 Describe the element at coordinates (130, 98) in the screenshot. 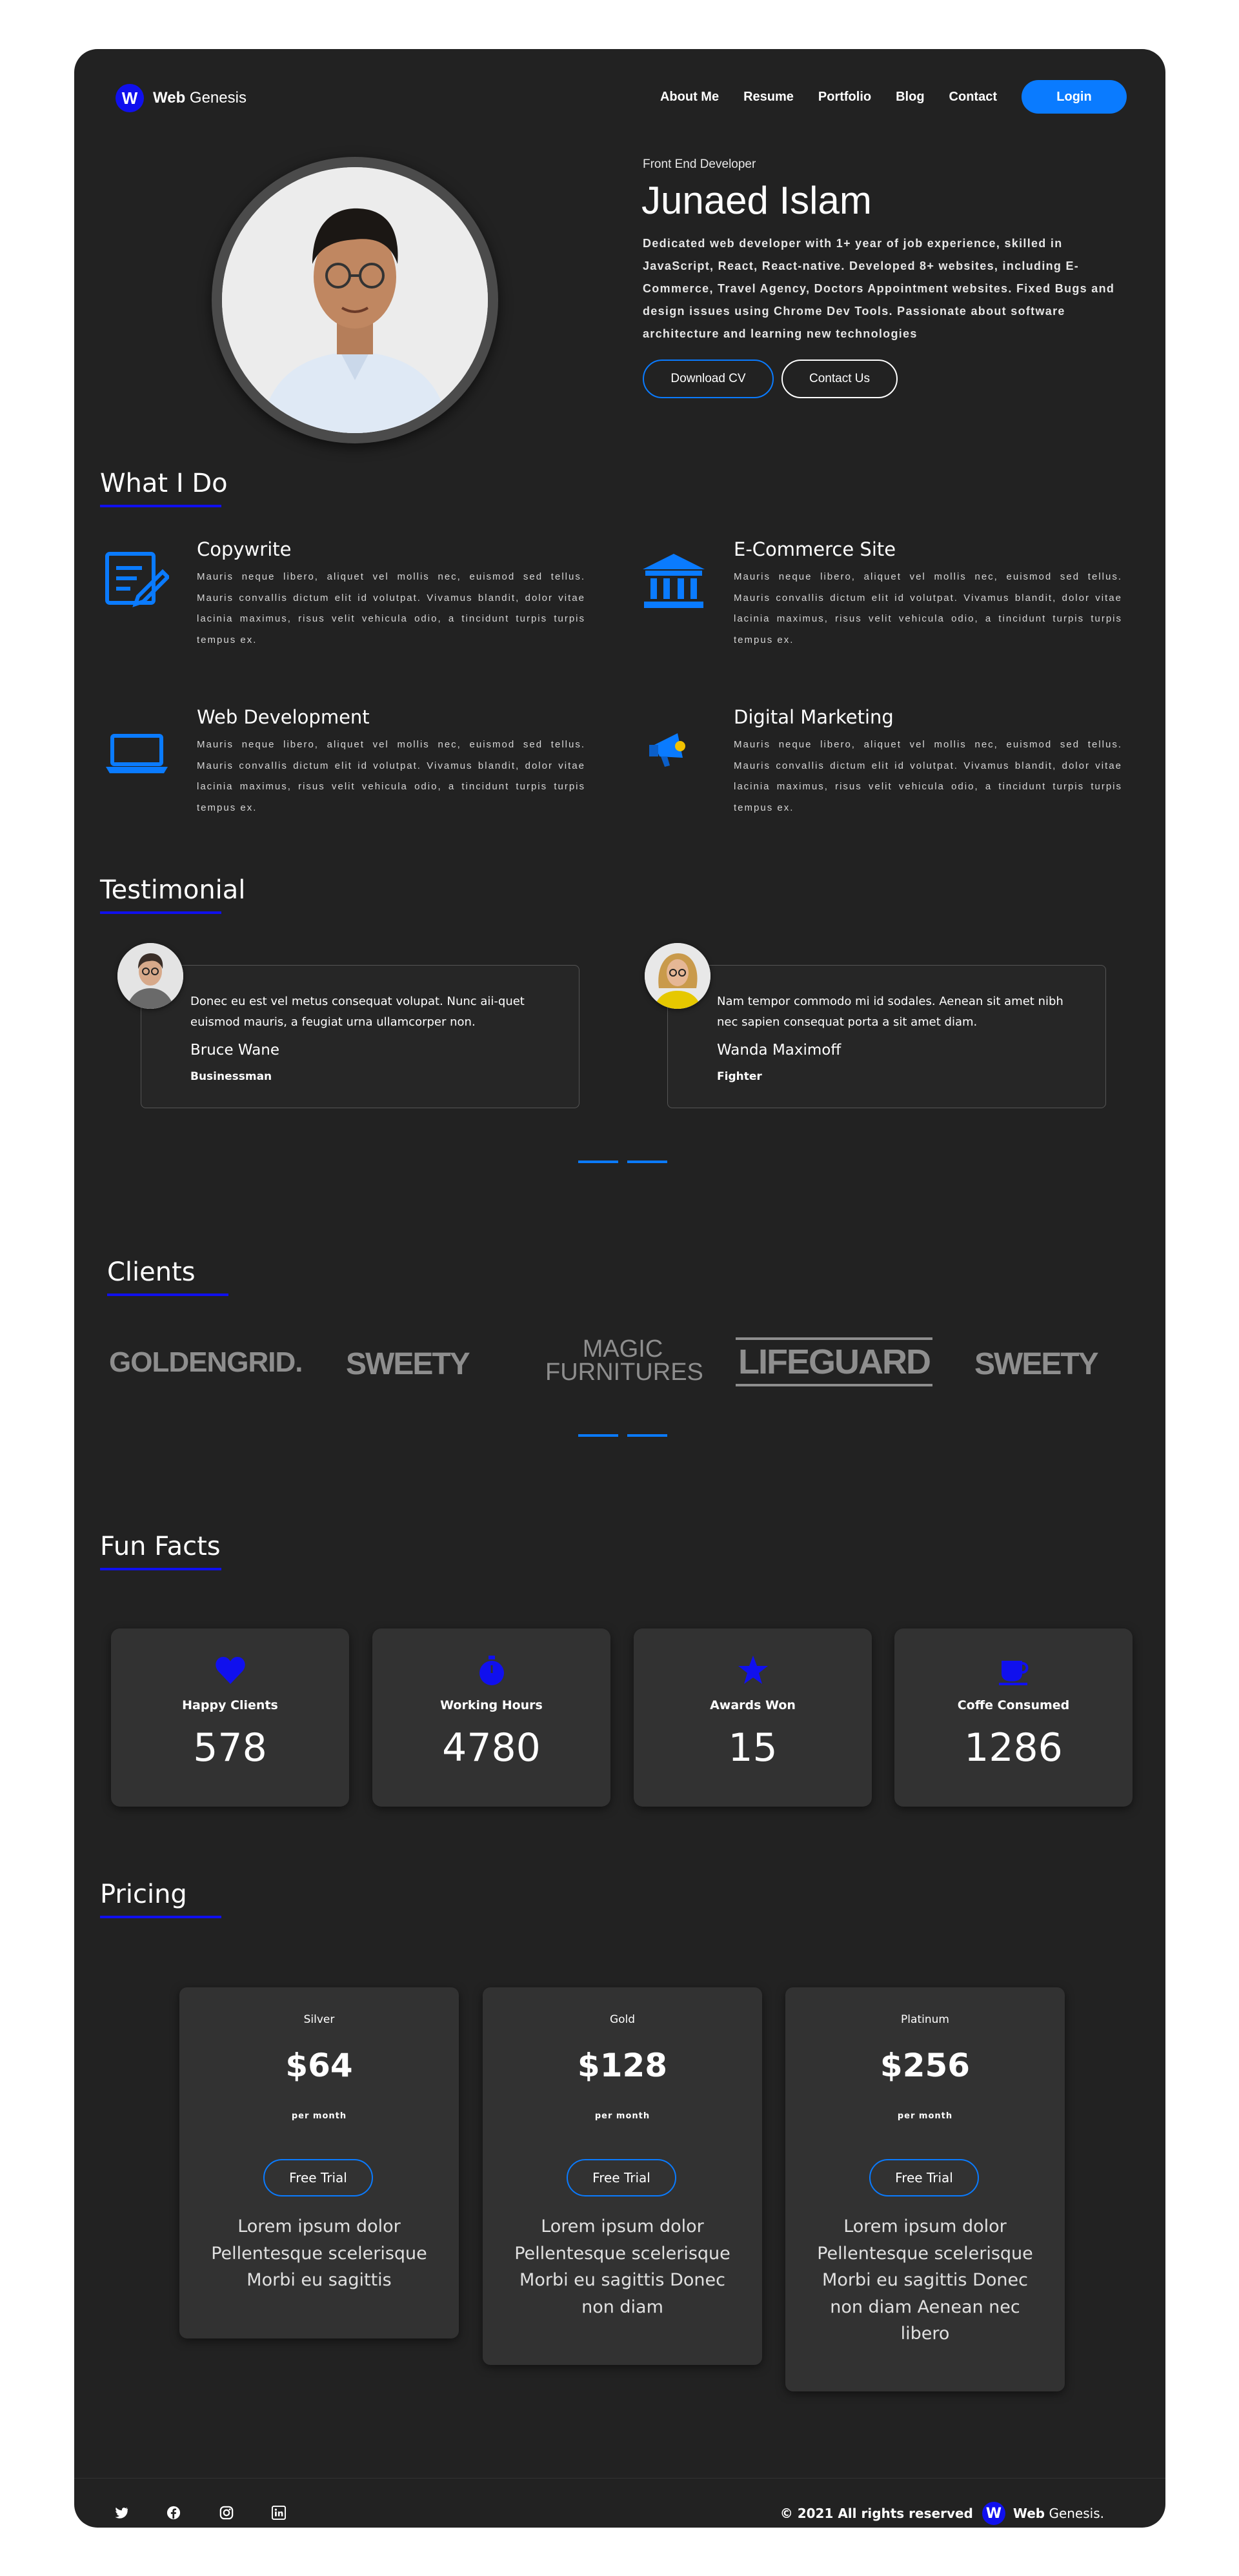

I see `brand-badge: W` at that location.